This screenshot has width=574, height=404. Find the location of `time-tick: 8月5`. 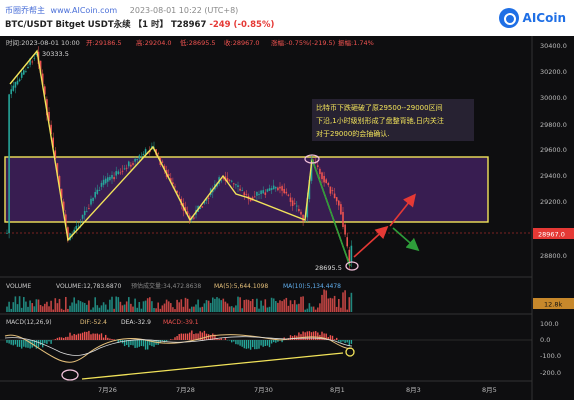

time-tick: 8月5 is located at coordinates (489, 390).